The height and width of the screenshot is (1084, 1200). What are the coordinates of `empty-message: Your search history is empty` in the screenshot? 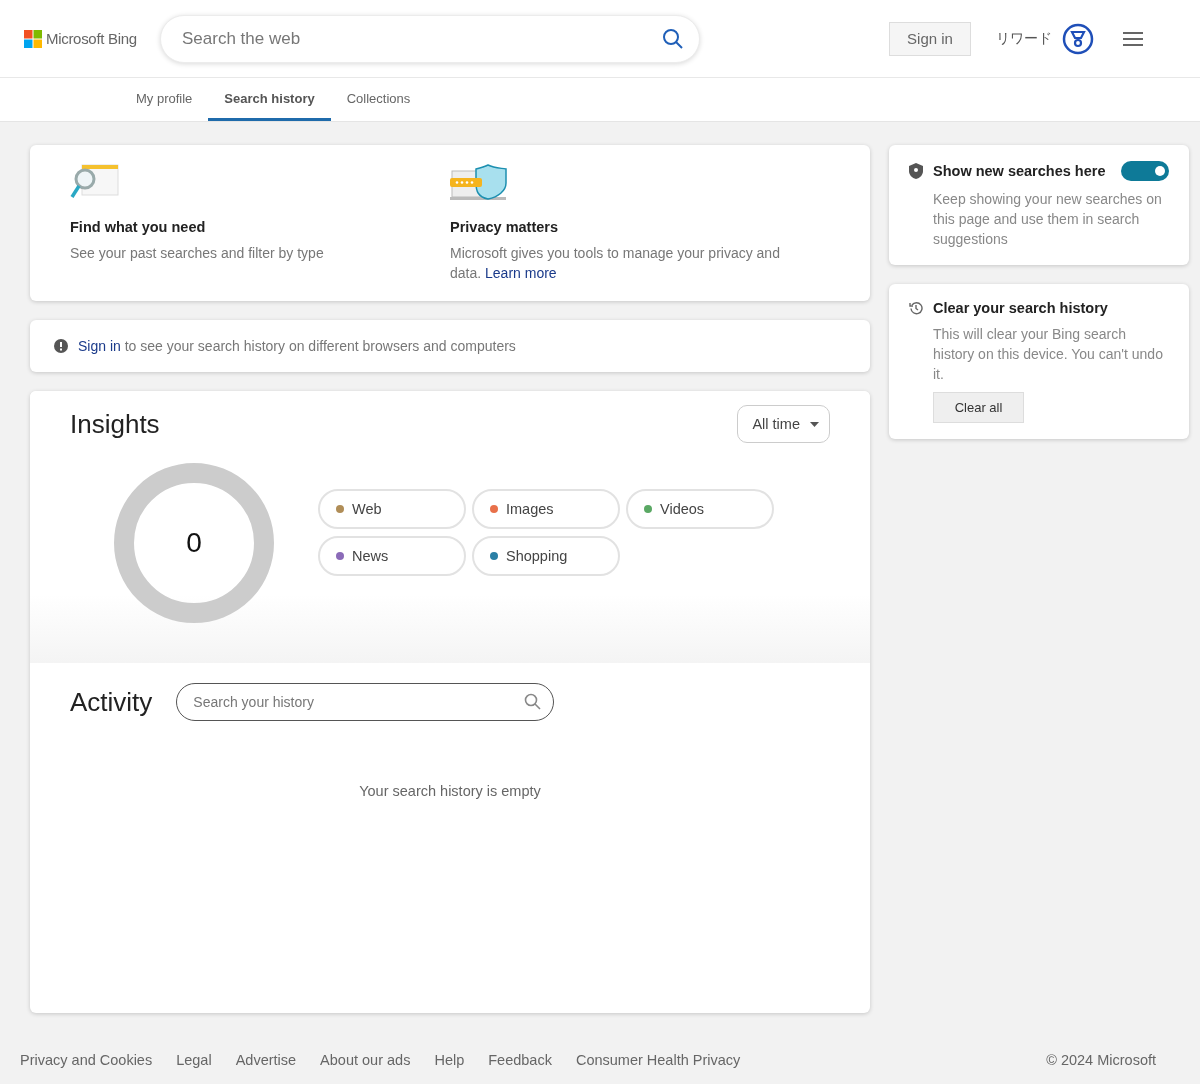 It's located at (450, 791).